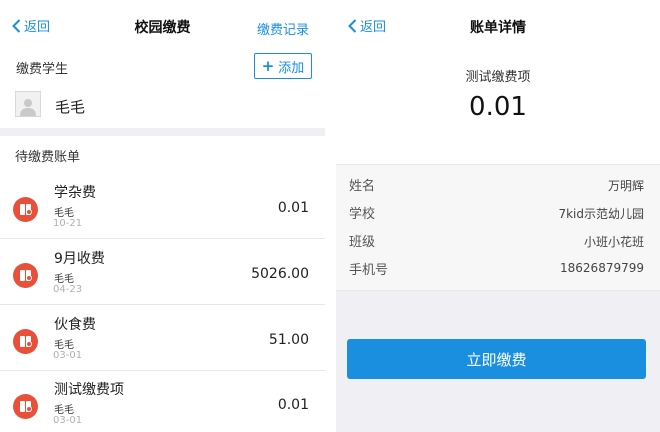  I want to click on plus-icon: +, so click(268, 66).